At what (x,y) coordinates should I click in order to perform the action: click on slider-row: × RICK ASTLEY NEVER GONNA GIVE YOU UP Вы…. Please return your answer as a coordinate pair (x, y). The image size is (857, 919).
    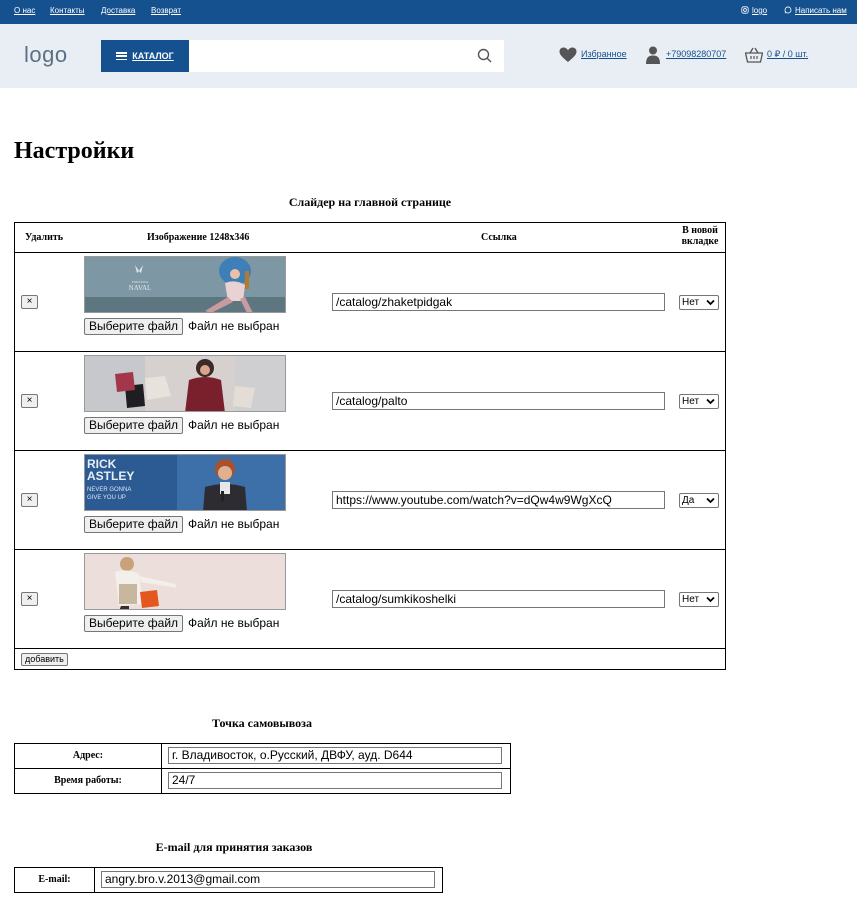
    Looking at the image, I should click on (370, 500).